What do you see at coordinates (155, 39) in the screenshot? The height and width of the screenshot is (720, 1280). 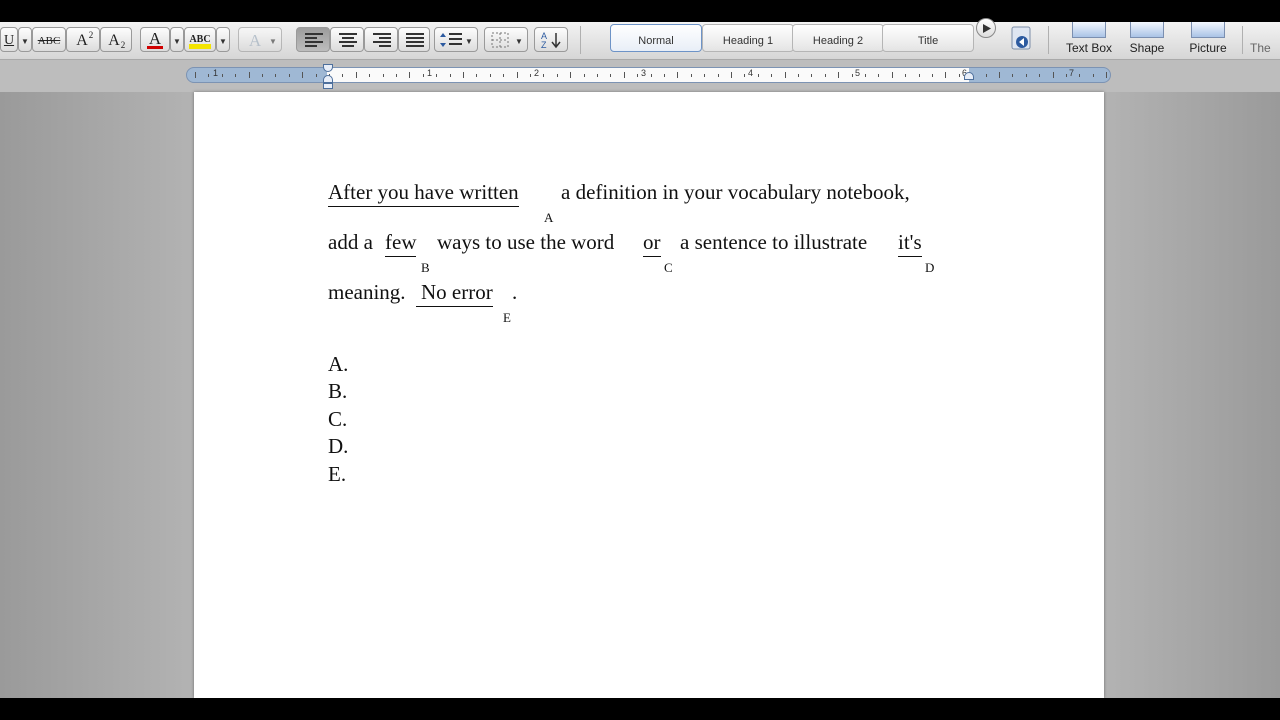 I see `font-color-button: A` at bounding box center [155, 39].